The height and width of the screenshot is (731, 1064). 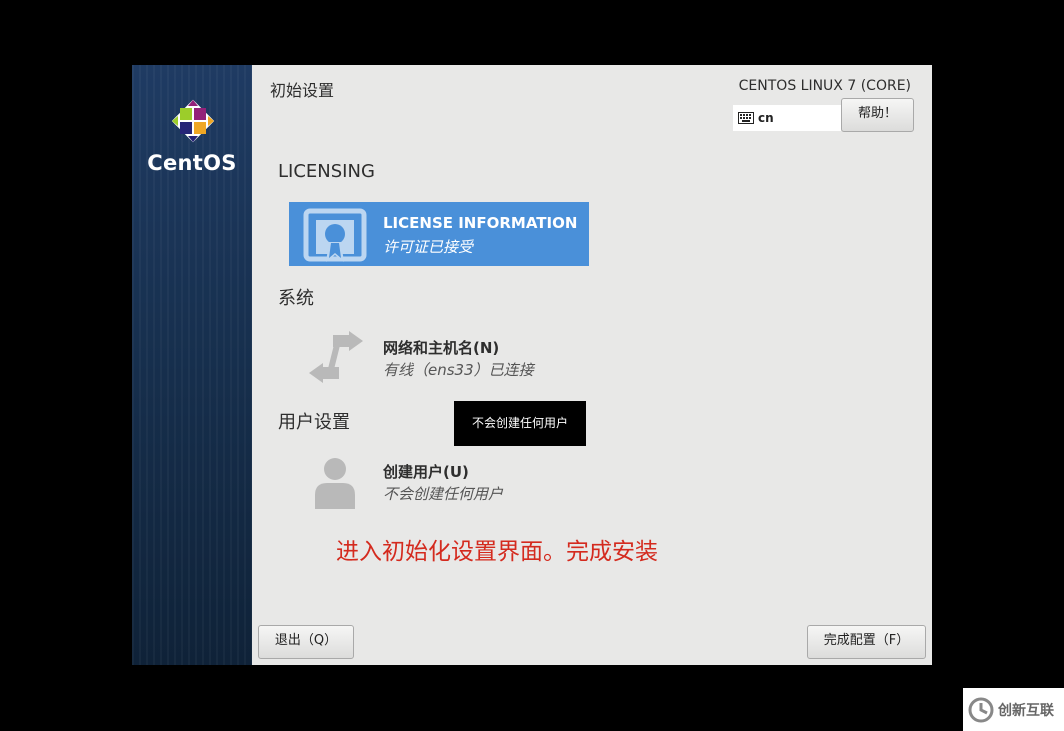 I want to click on section-system: 系统, so click(x=296, y=298).